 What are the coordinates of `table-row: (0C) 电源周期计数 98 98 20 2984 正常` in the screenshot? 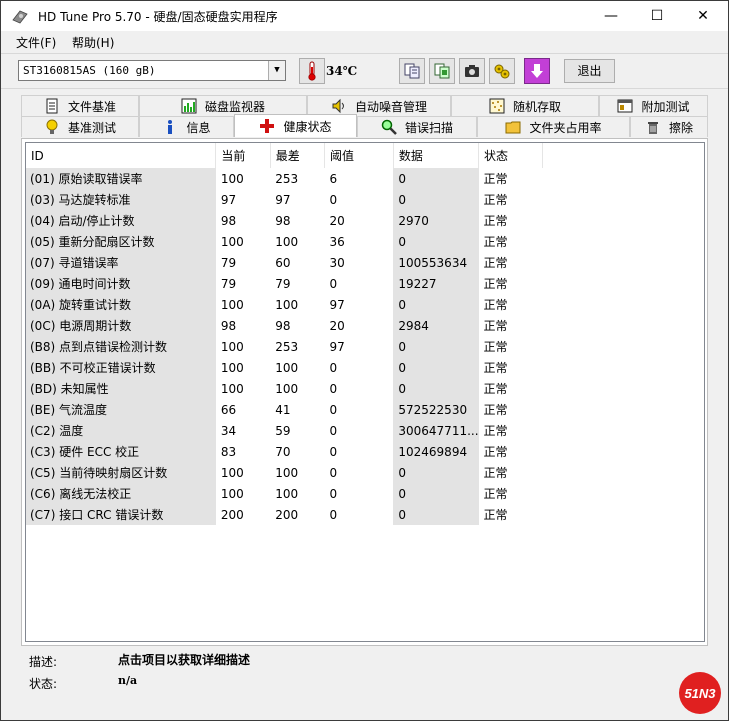 It's located at (365, 325).